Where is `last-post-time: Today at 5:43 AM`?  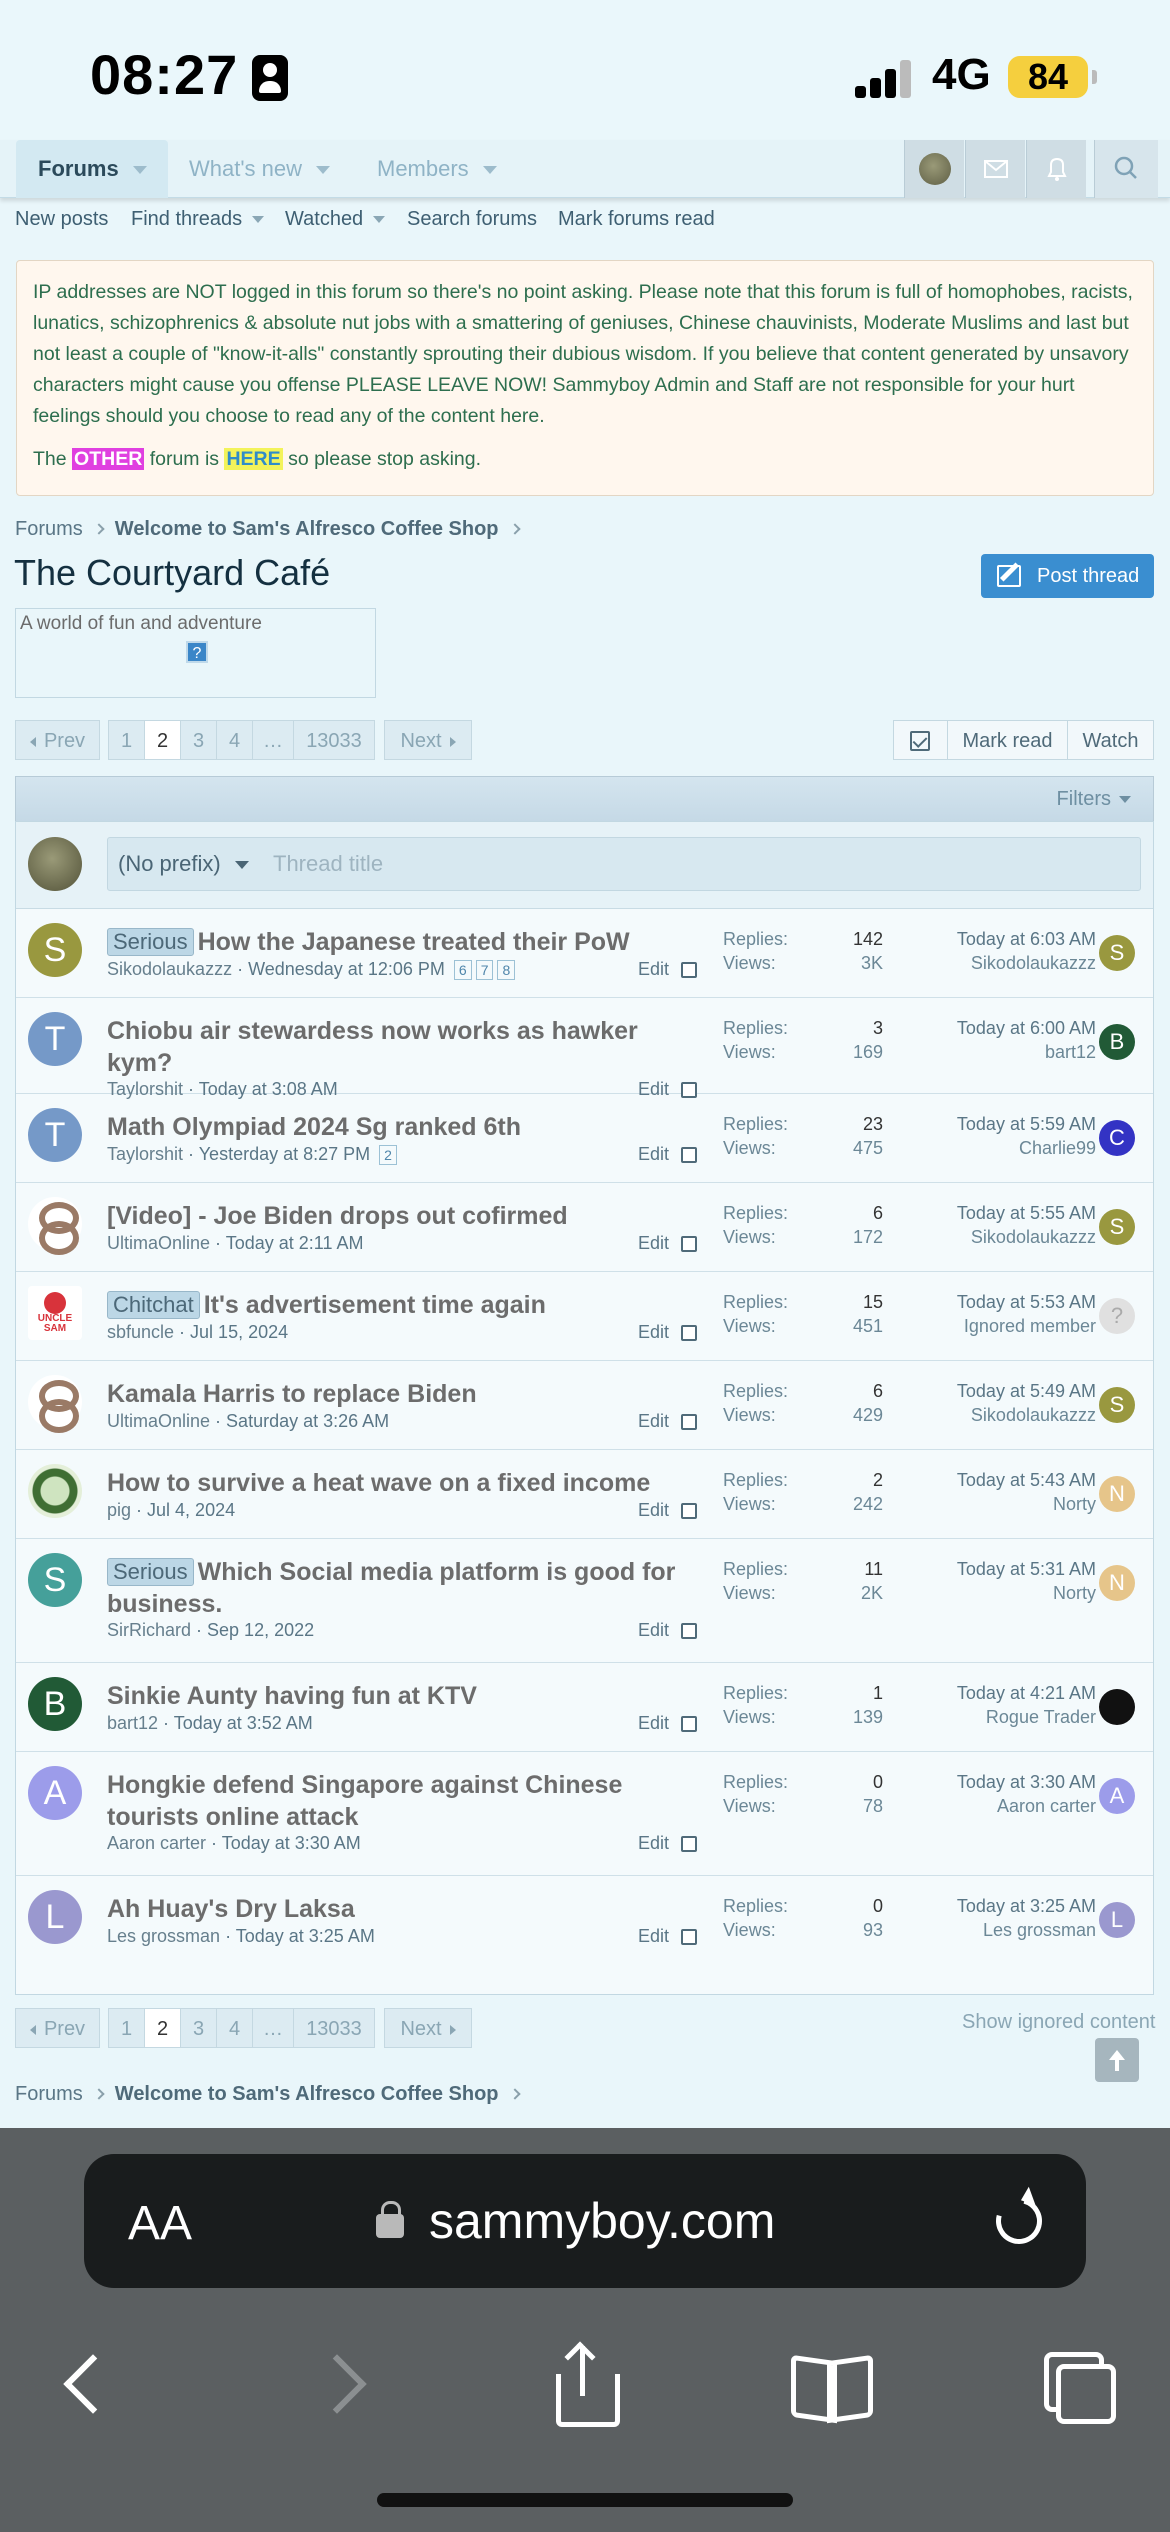 last-post-time: Today at 5:43 AM is located at coordinates (986, 1480).